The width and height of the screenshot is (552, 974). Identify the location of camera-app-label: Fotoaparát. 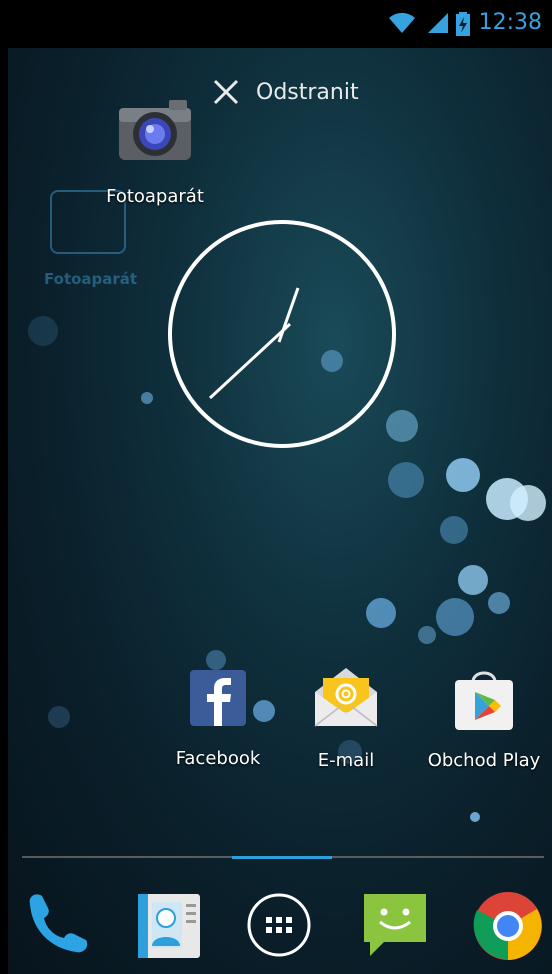
(155, 196).